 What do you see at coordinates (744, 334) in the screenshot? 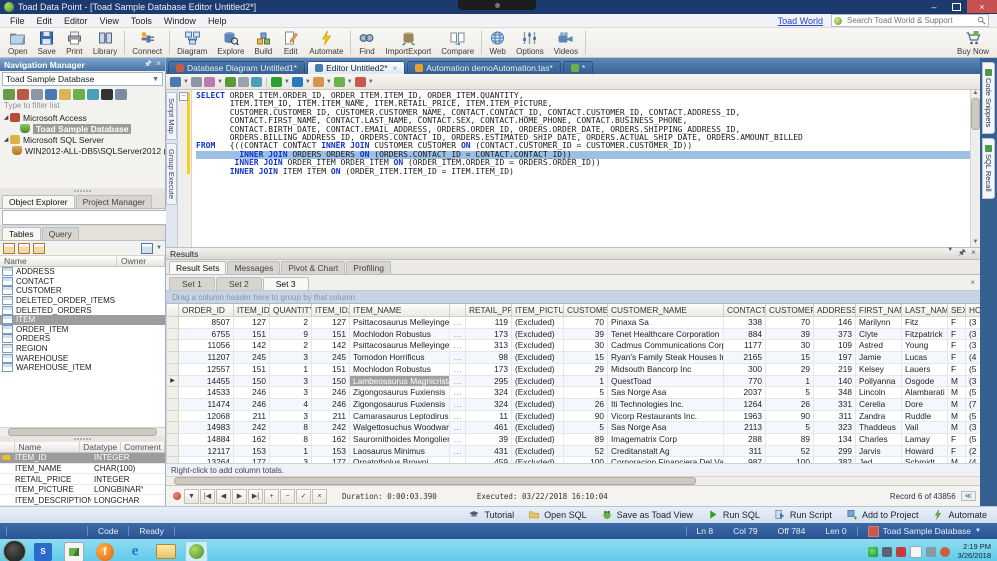
I see `grid-cell: 884` at bounding box center [744, 334].